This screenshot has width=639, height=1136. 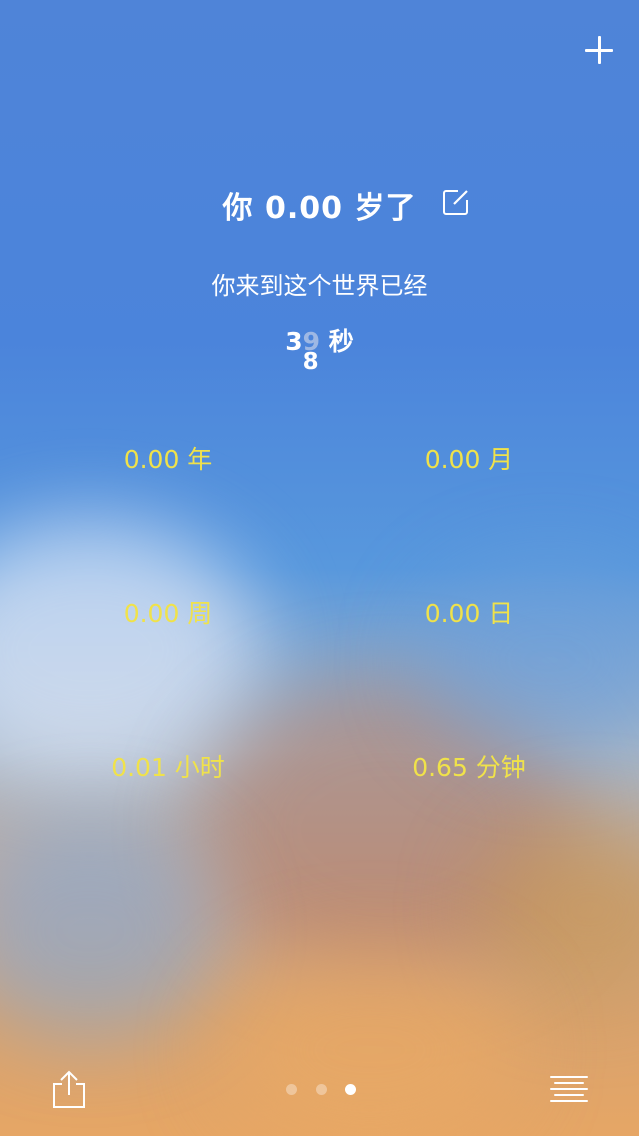 What do you see at coordinates (168, 613) in the screenshot?
I see `stat-weeks: 0.00 周` at bounding box center [168, 613].